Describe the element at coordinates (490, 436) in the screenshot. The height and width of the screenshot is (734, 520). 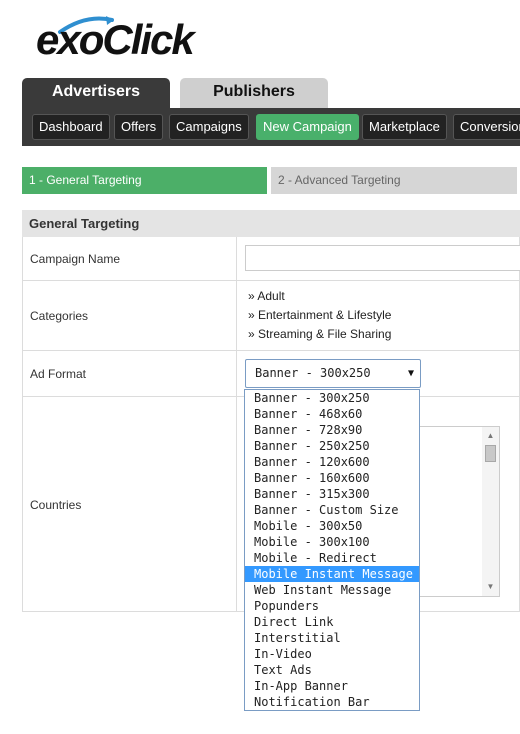
I see `scroll-up-icon: ▲` at that location.